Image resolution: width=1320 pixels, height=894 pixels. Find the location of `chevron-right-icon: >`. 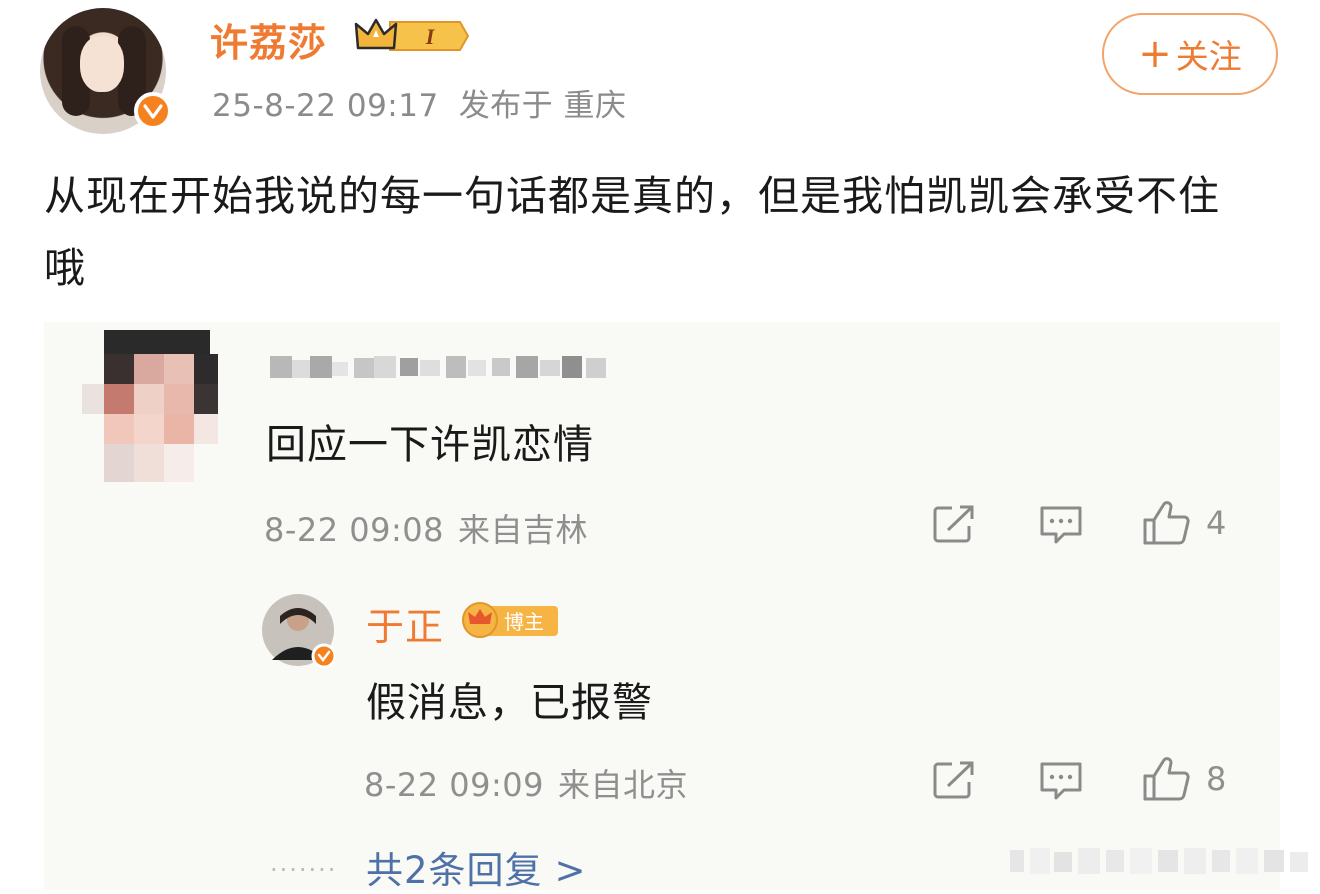

chevron-right-icon: > is located at coordinates (570, 870).